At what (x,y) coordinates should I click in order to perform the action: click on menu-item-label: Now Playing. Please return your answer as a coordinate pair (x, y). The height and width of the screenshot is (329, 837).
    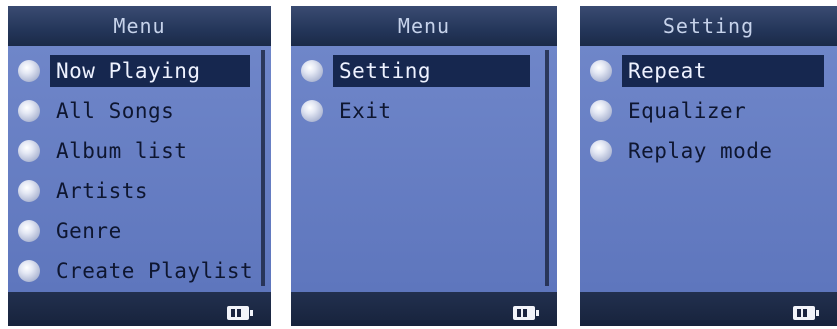
    Looking at the image, I should click on (150, 71).